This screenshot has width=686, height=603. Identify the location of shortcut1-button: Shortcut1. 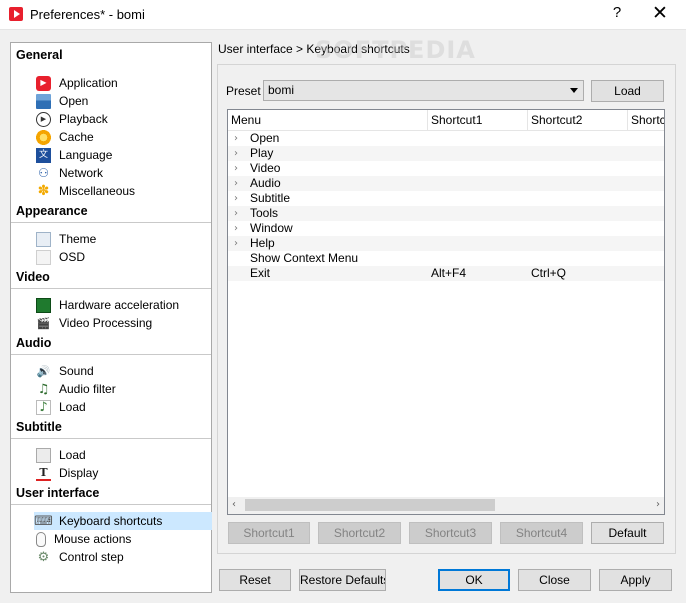
(269, 533).